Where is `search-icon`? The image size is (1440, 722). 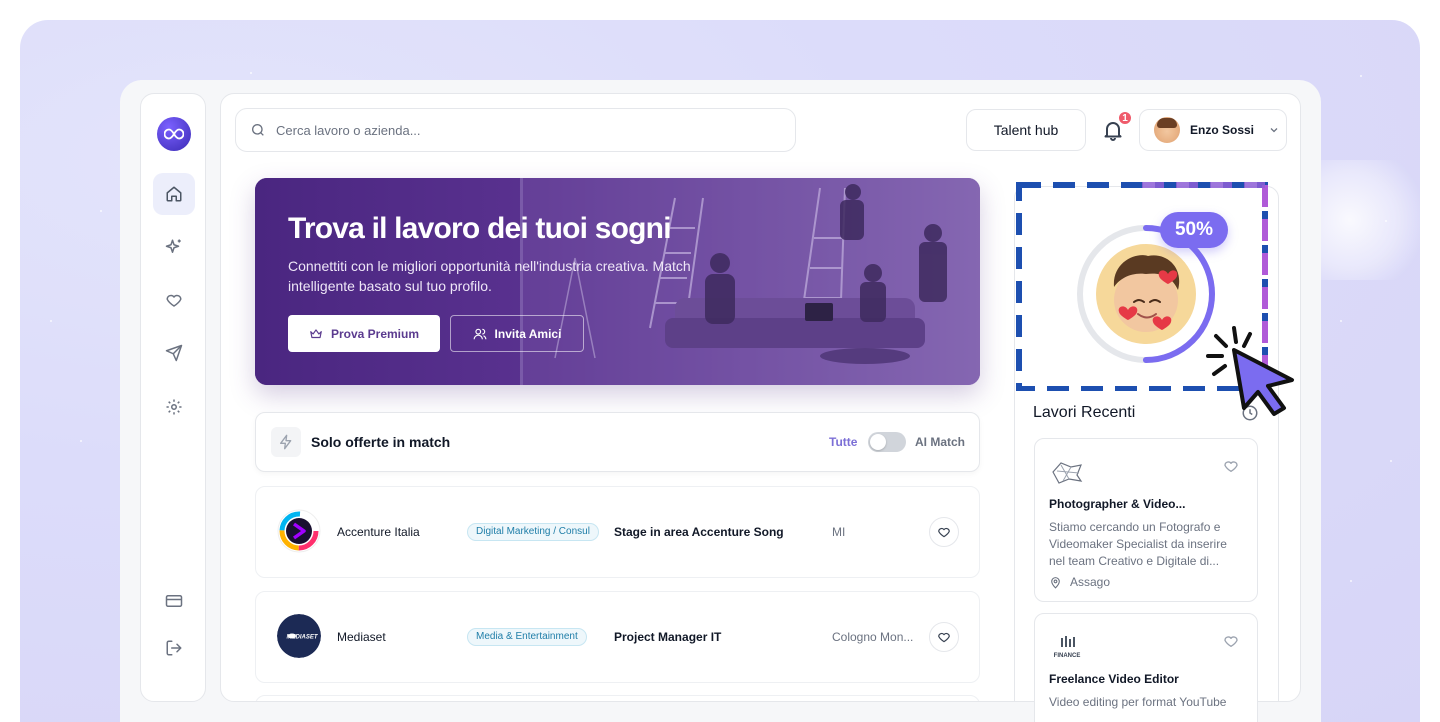
search-icon is located at coordinates (257, 130).